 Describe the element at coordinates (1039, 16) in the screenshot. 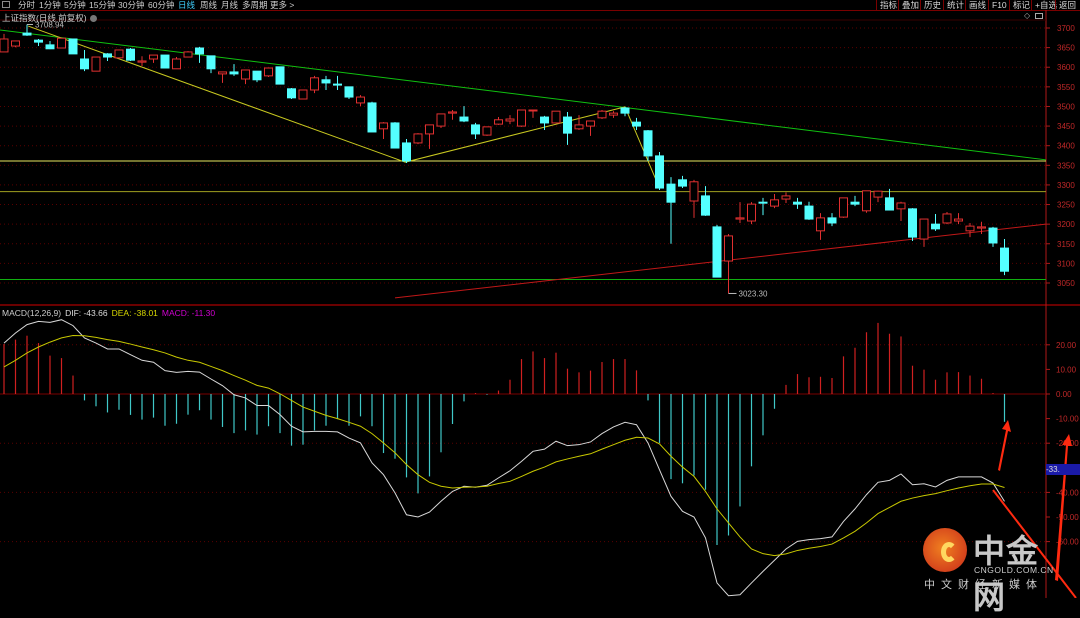

I see `panel-toggle-icon` at that location.